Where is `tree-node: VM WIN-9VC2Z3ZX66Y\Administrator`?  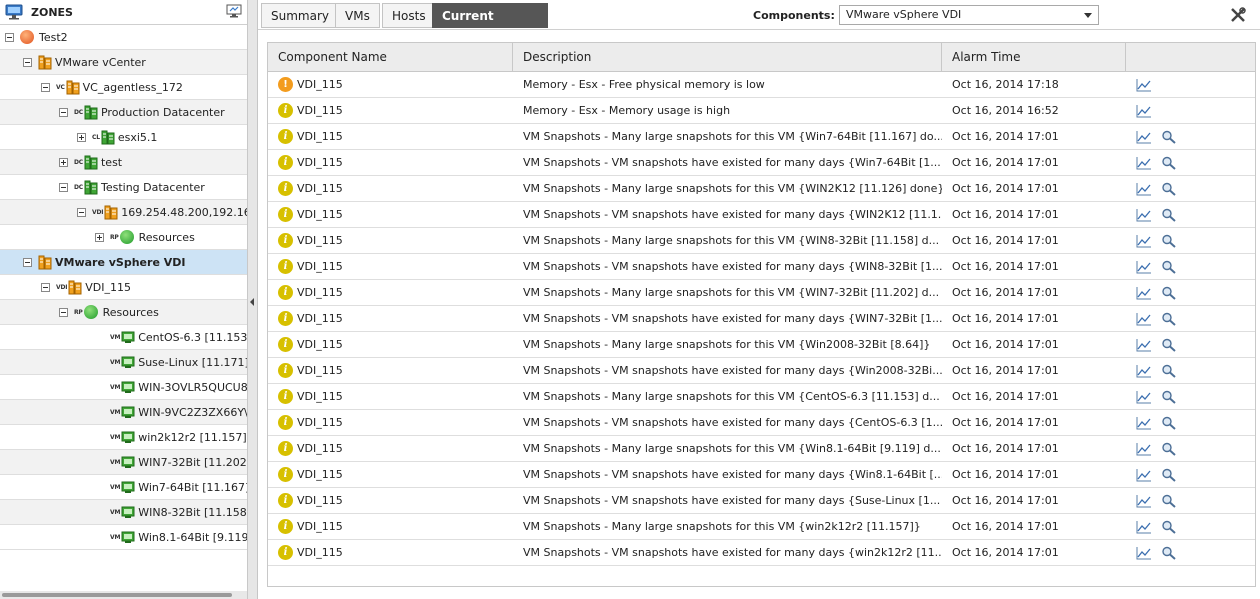
tree-node: VM WIN-9VC2Z3ZX66Y\Administrator is located at coordinates (123, 412).